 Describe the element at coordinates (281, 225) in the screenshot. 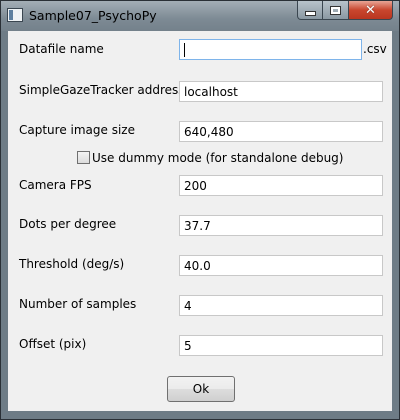

I see `dots-per-degree-input` at that location.